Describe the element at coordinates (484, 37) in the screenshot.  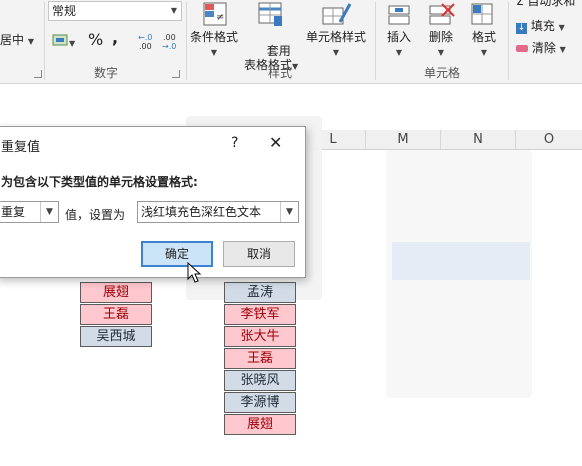
I see `format-label: 格式` at that location.